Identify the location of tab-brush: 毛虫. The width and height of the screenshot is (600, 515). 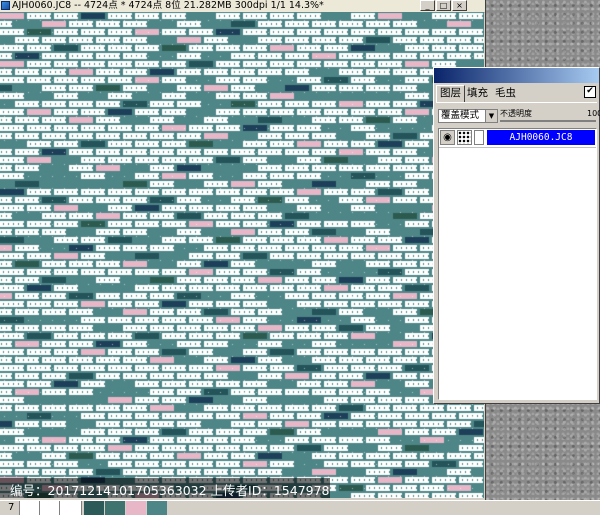
(505, 93).